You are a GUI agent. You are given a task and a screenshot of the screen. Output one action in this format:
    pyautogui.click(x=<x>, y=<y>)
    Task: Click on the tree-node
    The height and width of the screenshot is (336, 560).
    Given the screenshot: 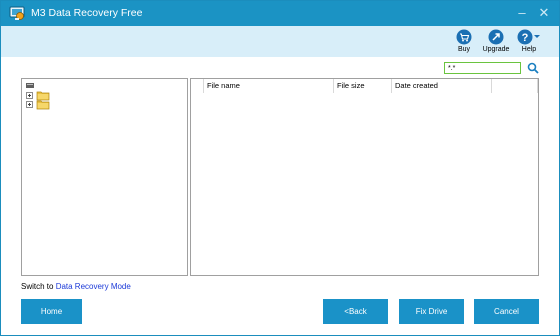 What is the action you would take?
    pyautogui.click(x=41, y=104)
    